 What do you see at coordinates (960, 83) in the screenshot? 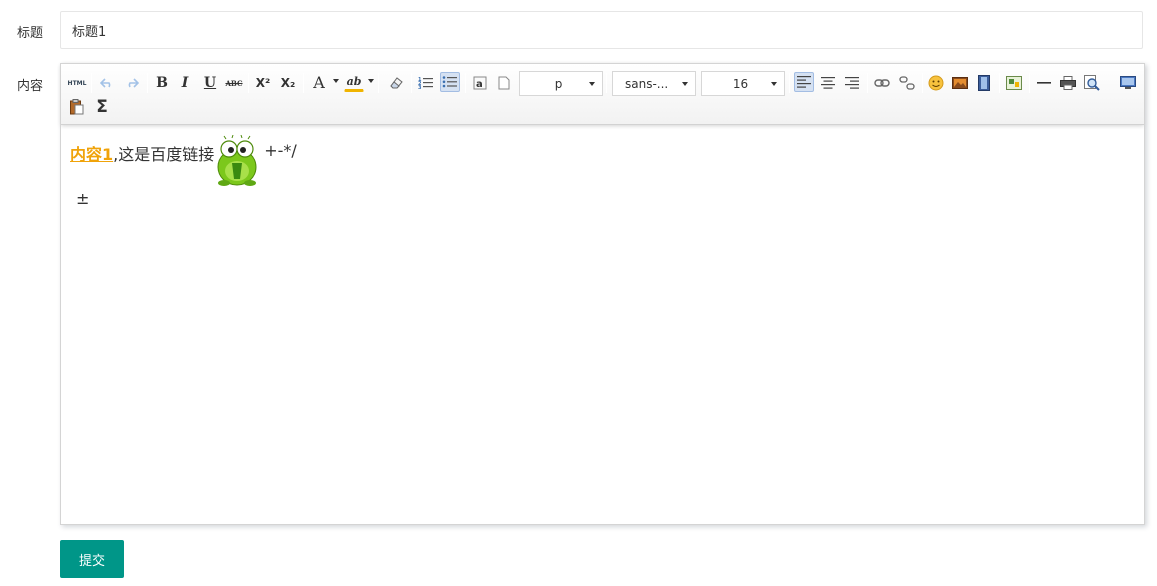
I see `image-icon` at bounding box center [960, 83].